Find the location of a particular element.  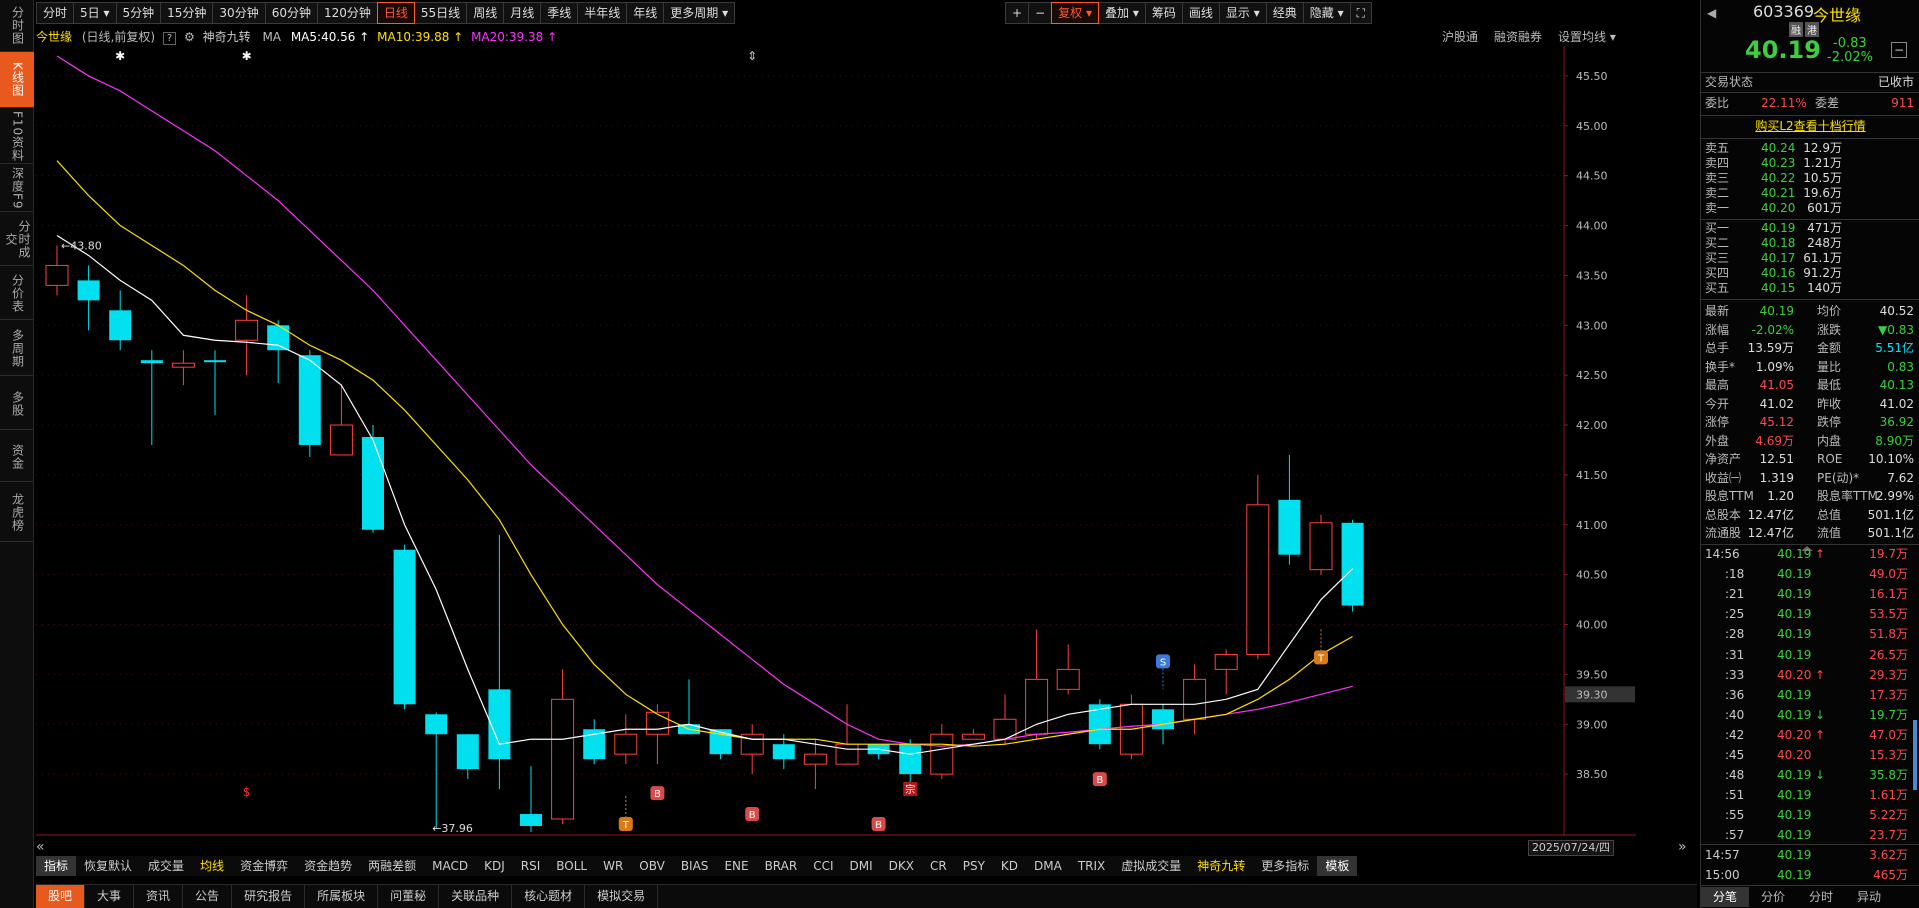

period-tab-1: 5日 ▾ is located at coordinates (95, 13).